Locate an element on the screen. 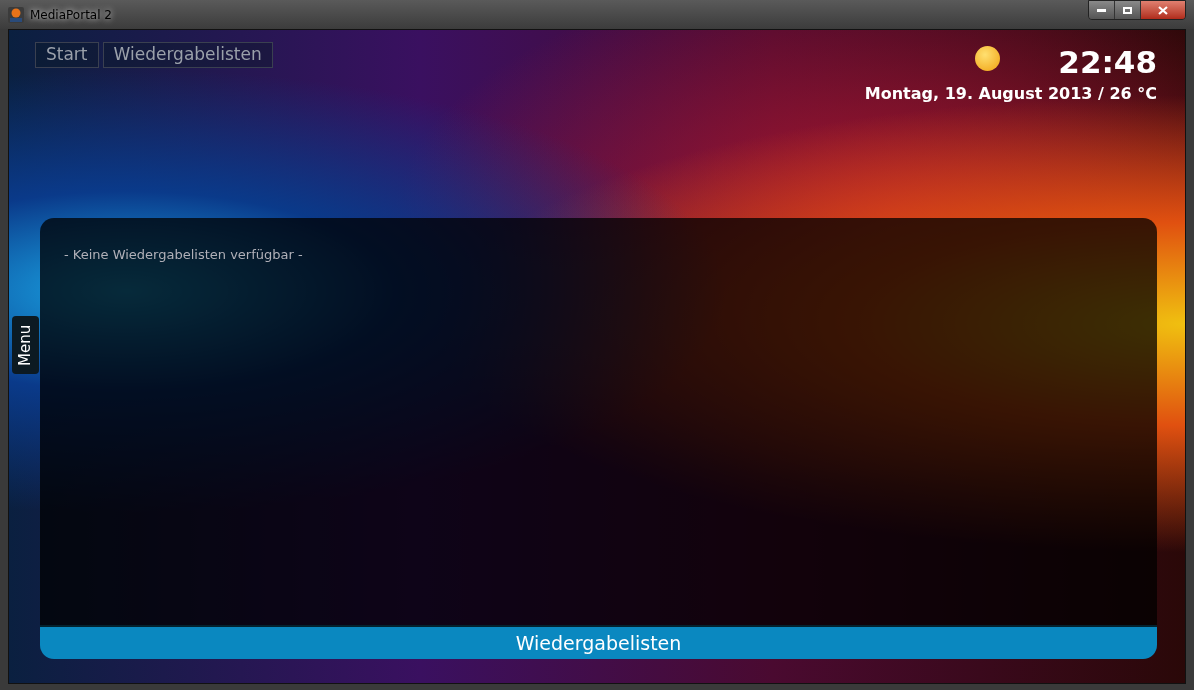 This screenshot has width=1194, height=690. close-button is located at coordinates (1163, 10).